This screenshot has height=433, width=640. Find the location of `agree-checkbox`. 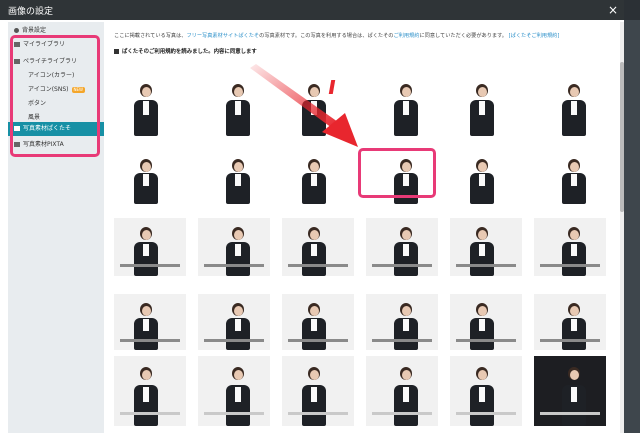

agree-checkbox is located at coordinates (116, 51).